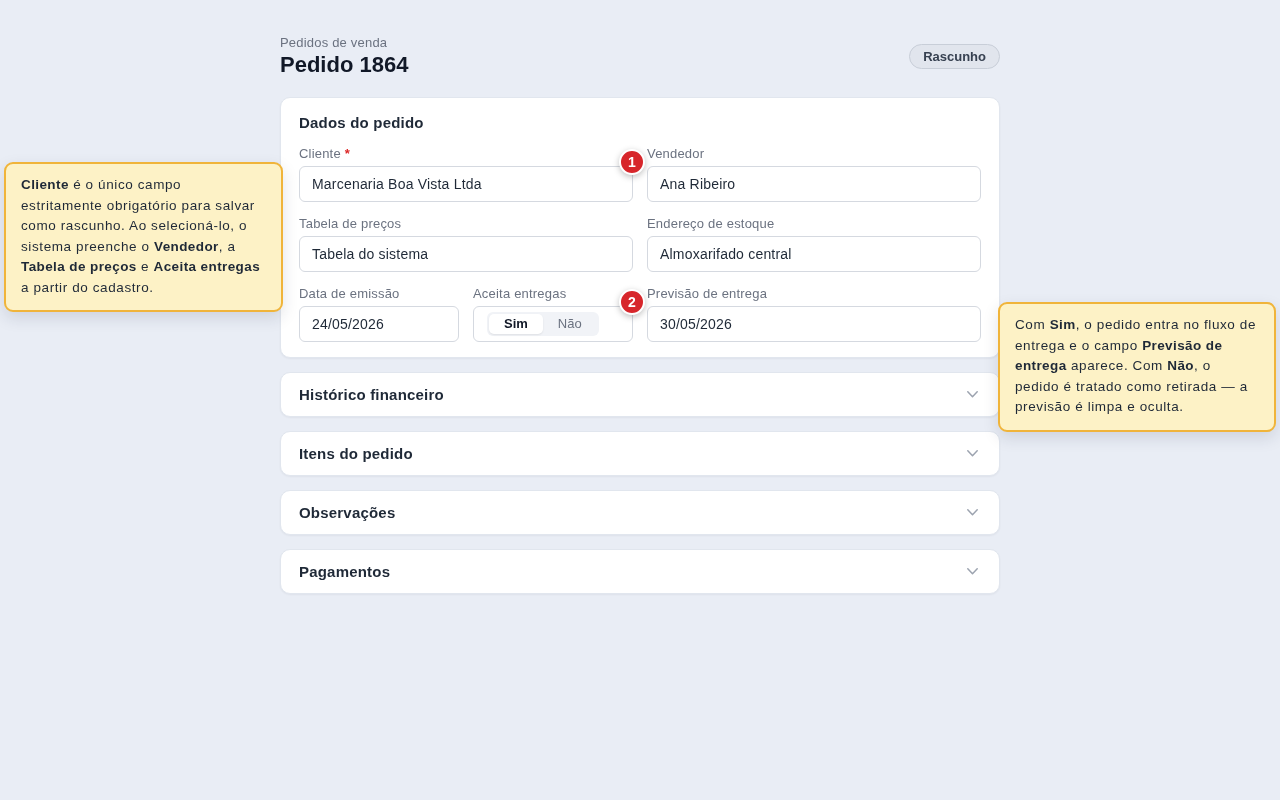 This screenshot has width=1280, height=800. What do you see at coordinates (814, 324) in the screenshot?
I see `text-field: 30/05/2026` at bounding box center [814, 324].